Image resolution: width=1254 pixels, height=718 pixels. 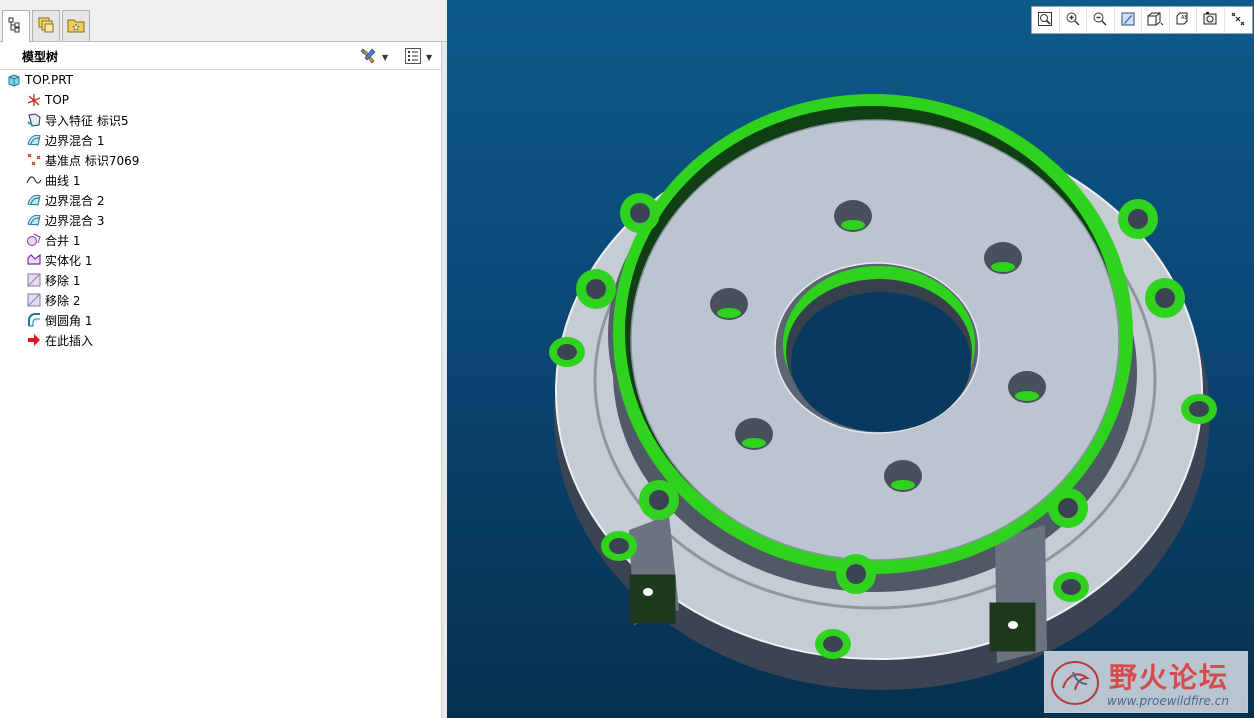 I want to click on view-manager-icon, so click(x=1210, y=20).